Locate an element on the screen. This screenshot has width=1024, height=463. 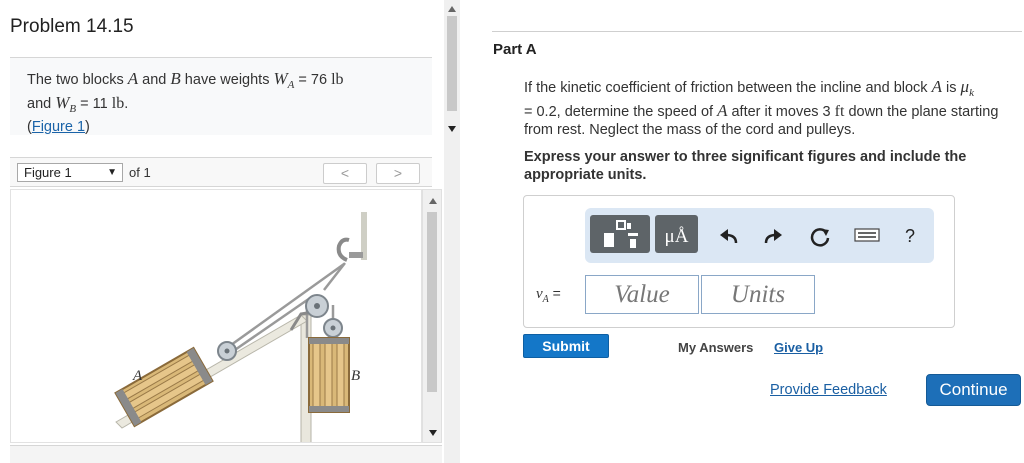
help-icon: ? is located at coordinates (910, 236).